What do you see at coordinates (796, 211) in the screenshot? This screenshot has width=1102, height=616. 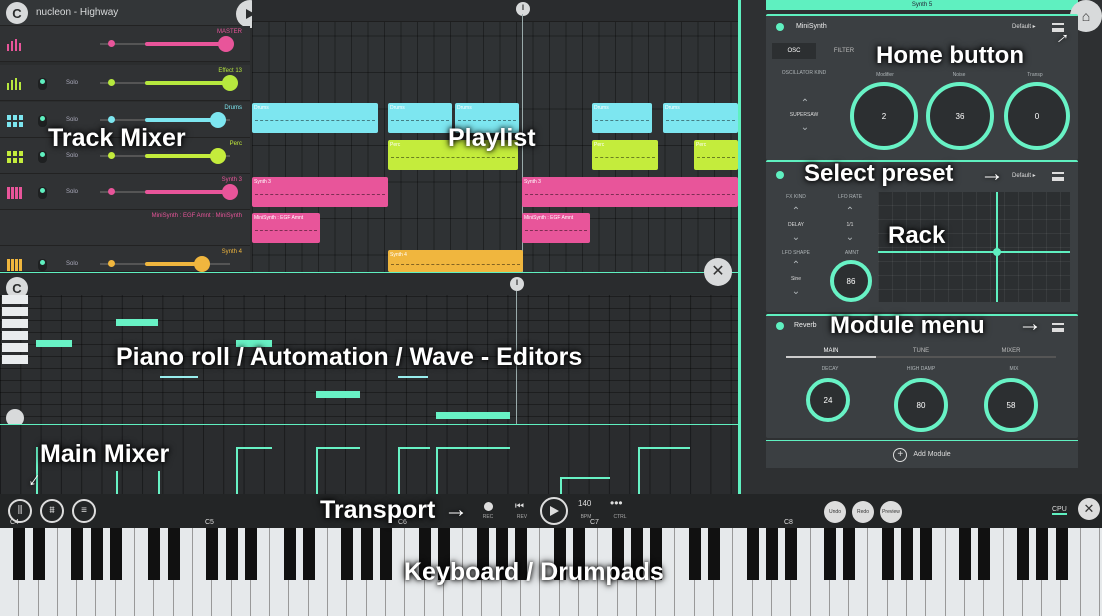 I see `fx-kind-up-icon: ⌃` at bounding box center [796, 211].